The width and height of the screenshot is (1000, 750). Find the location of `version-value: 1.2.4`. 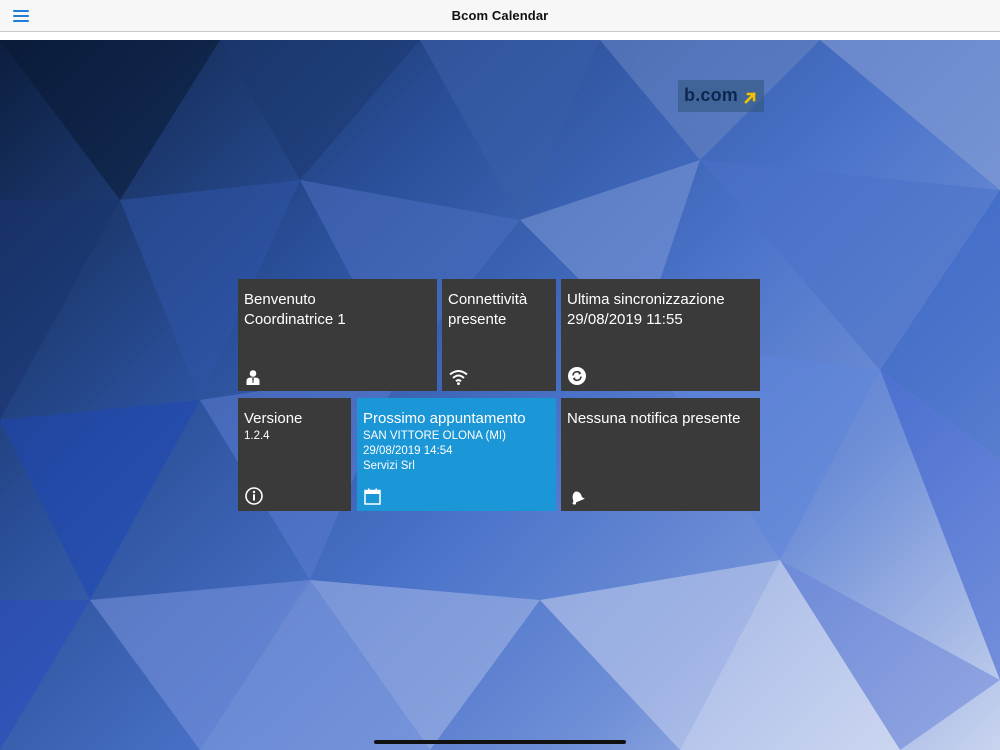

version-value: 1.2.4 is located at coordinates (257, 436).